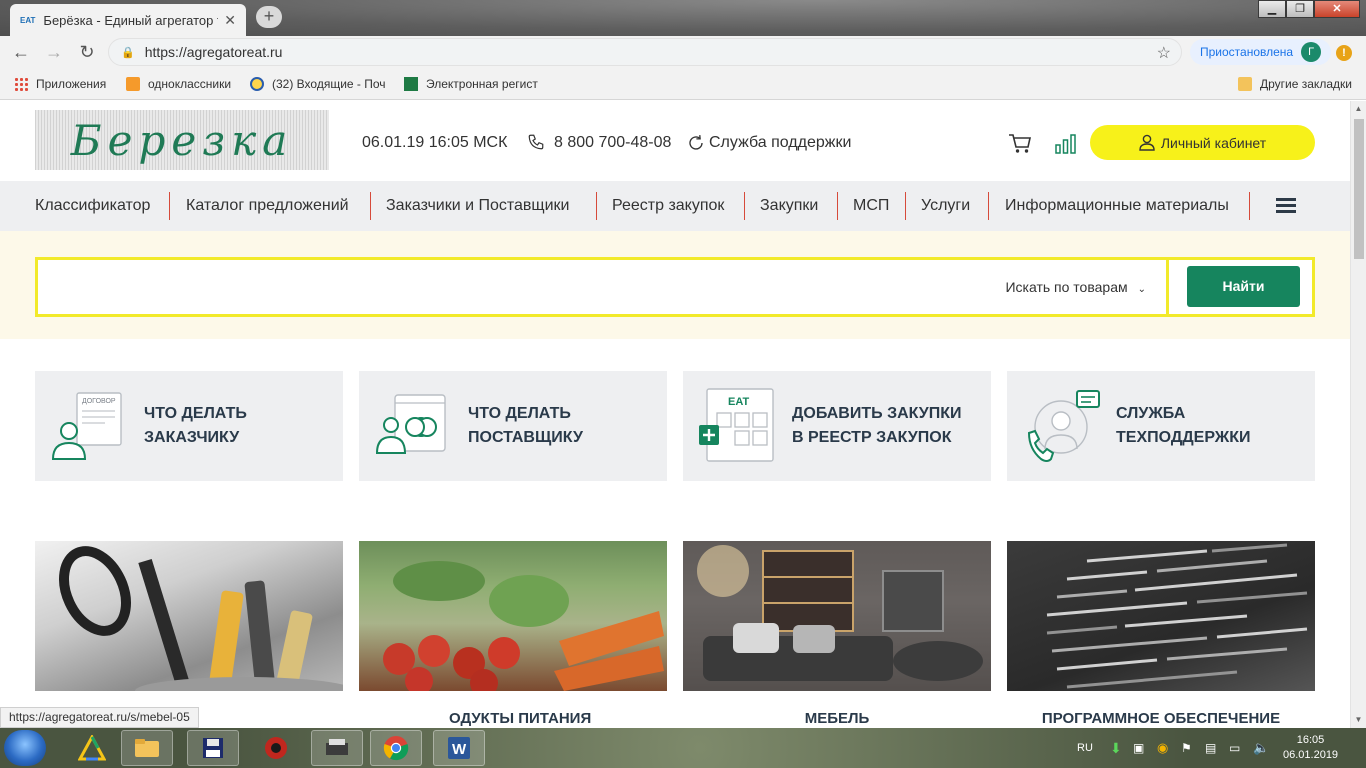  I want to click on link-status-url: https://agregatoreat.ru/s/mebel-05, so click(99, 717).